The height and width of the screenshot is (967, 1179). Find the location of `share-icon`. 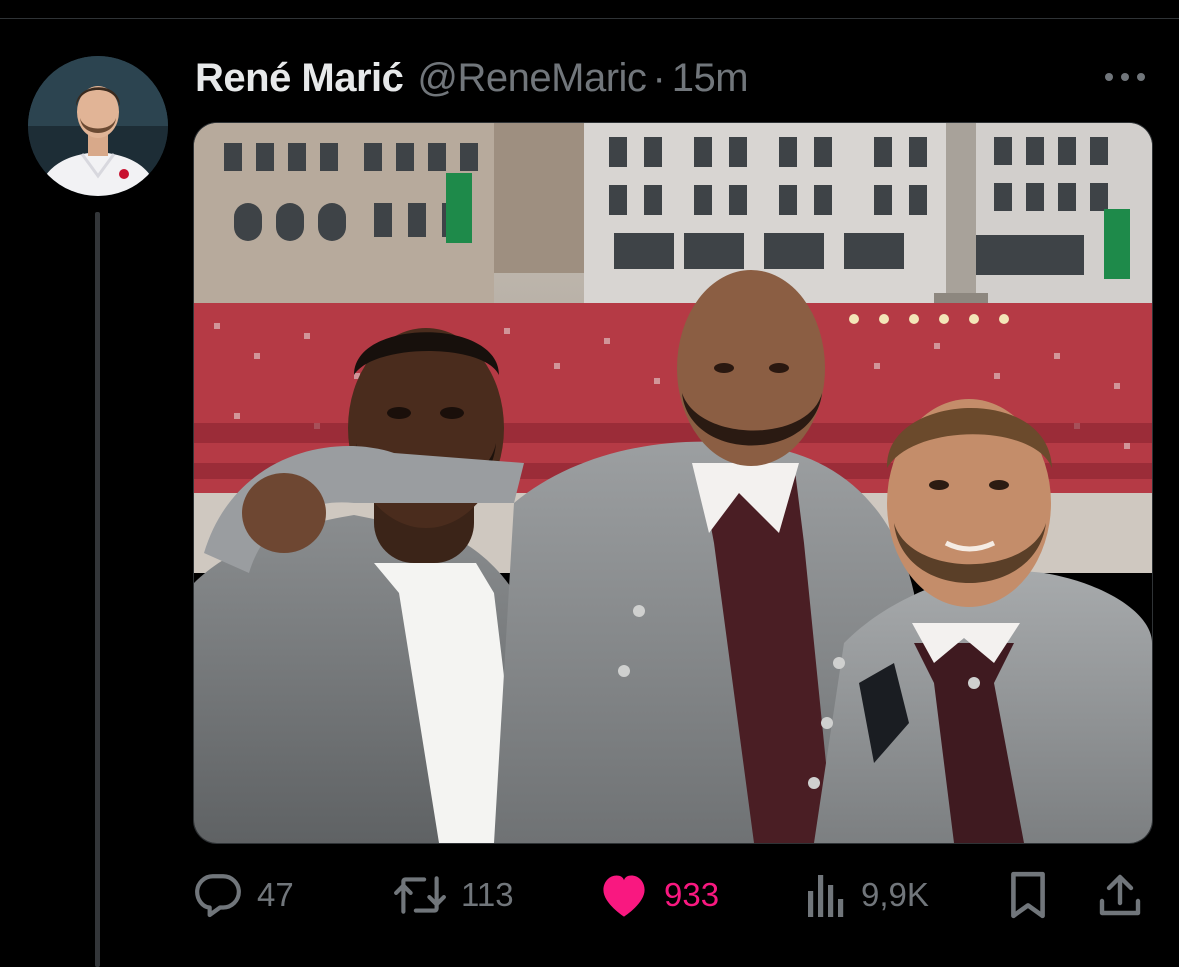

share-icon is located at coordinates (1120, 895).